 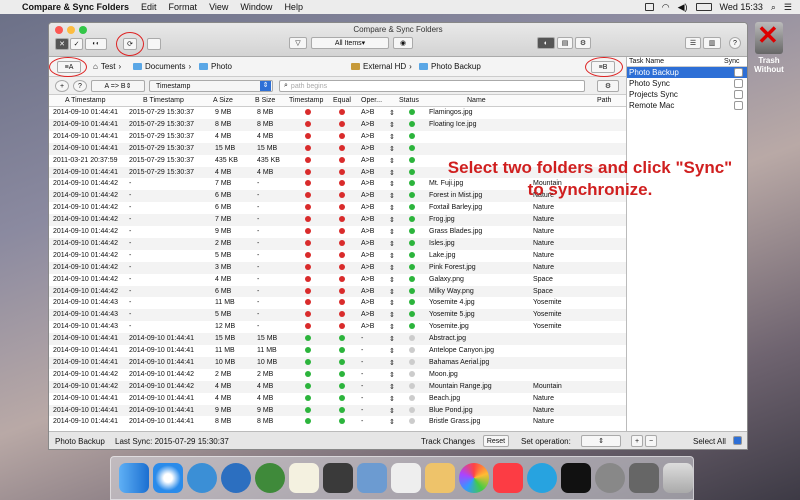 What do you see at coordinates (712, 43) in the screenshot?
I see `columns-layout-button: ▥` at bounding box center [712, 43].